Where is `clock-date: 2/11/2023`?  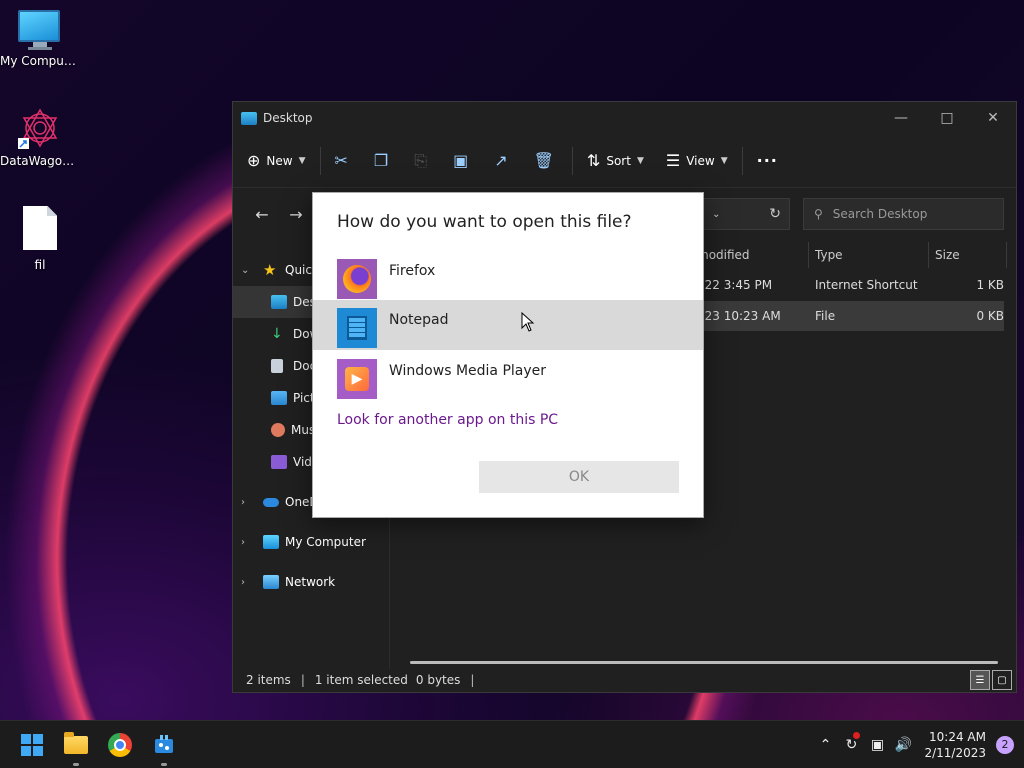
clock-date: 2/11/2023 is located at coordinates (955, 752).